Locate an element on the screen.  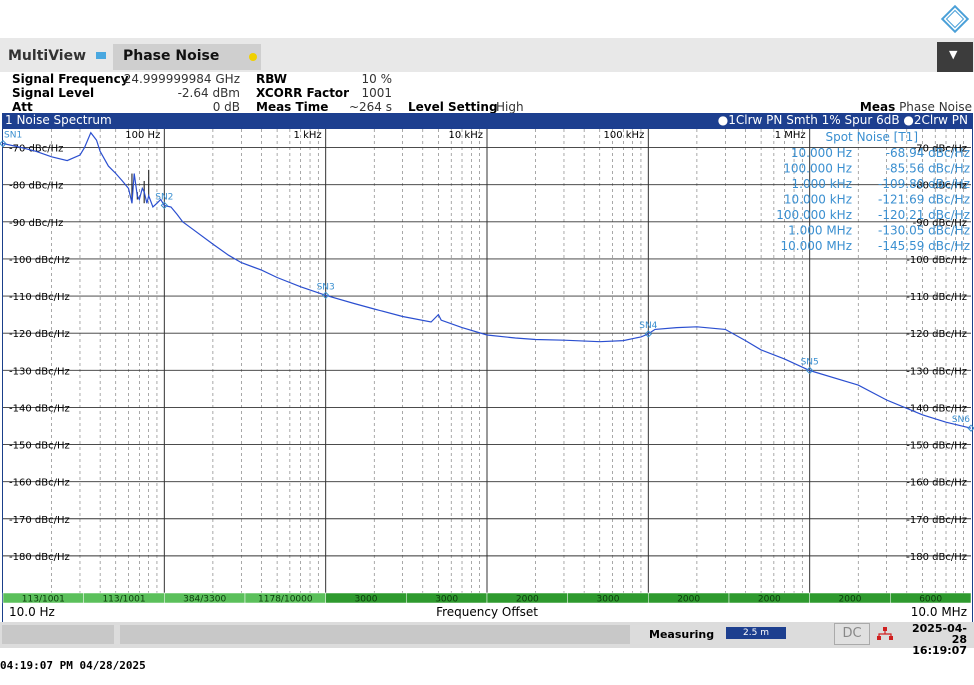
x-axis-label: Frequency Offset is located at coordinates (487, 612).